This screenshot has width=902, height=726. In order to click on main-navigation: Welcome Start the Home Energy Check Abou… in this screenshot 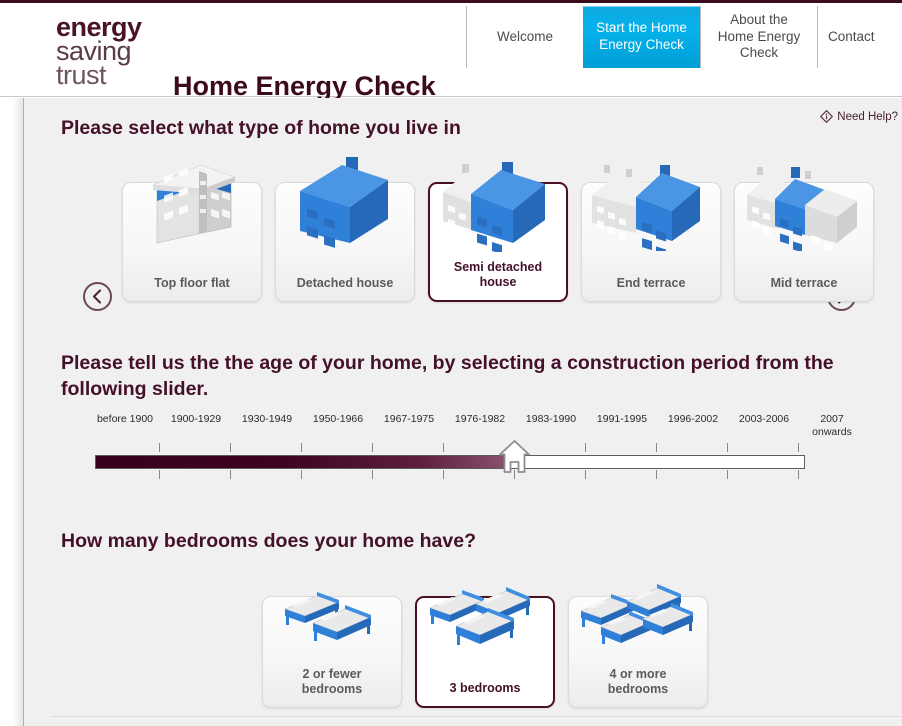, I will do `click(675, 37)`.